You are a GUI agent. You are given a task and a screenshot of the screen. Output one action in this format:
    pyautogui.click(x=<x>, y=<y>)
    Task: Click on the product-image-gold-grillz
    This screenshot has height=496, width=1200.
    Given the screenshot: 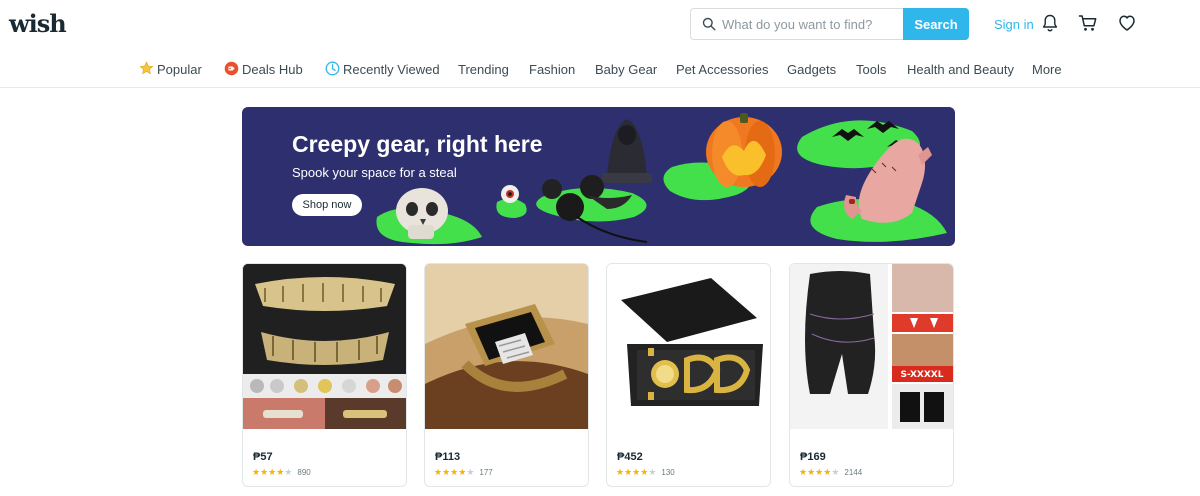 What is the action you would take?
    pyautogui.click(x=324, y=346)
    